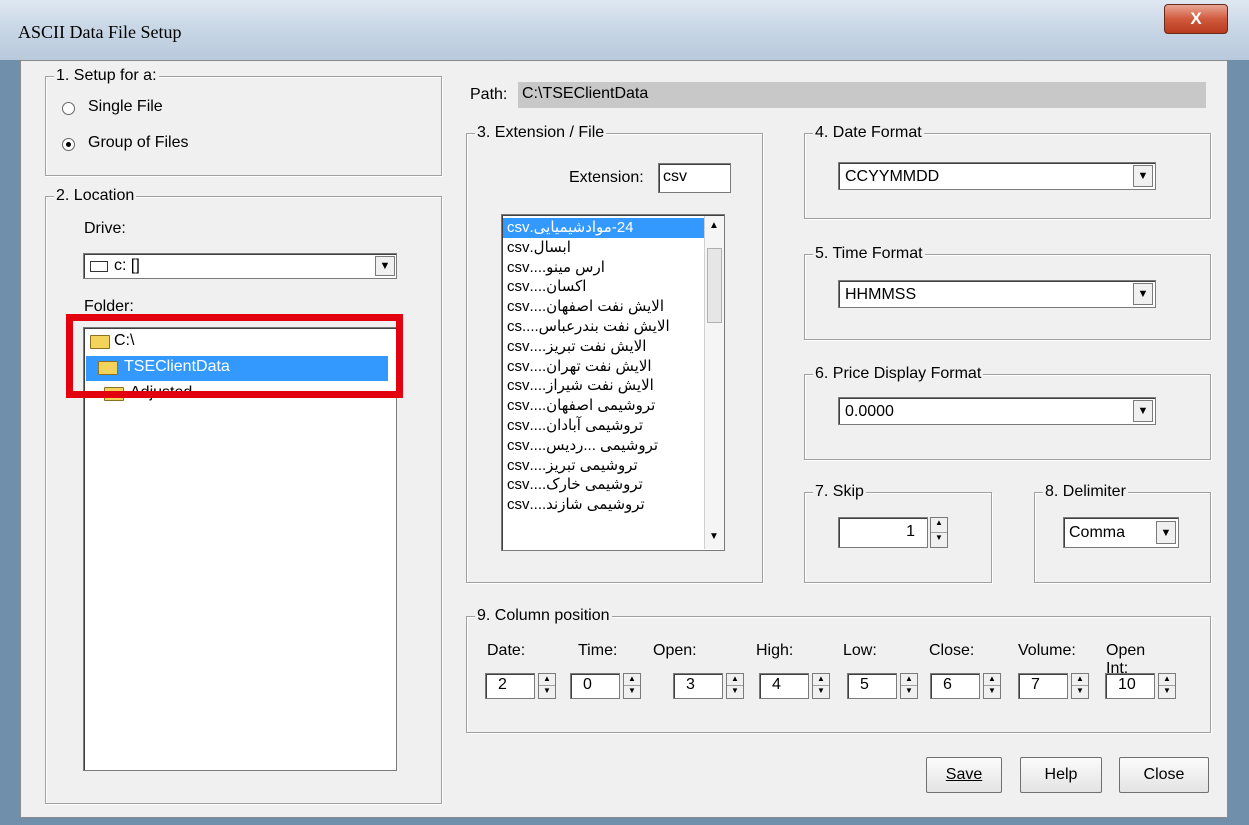 The image size is (1249, 825). What do you see at coordinates (604, 228) in the screenshot?
I see `file-list-item: 24-موادشیمیایی.csv` at bounding box center [604, 228].